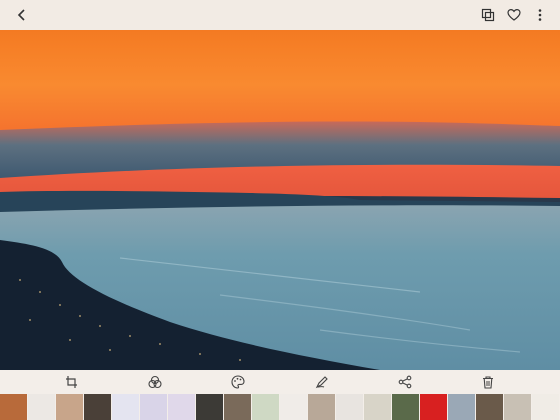  I want to click on top-bar-left, so click(22, 15).